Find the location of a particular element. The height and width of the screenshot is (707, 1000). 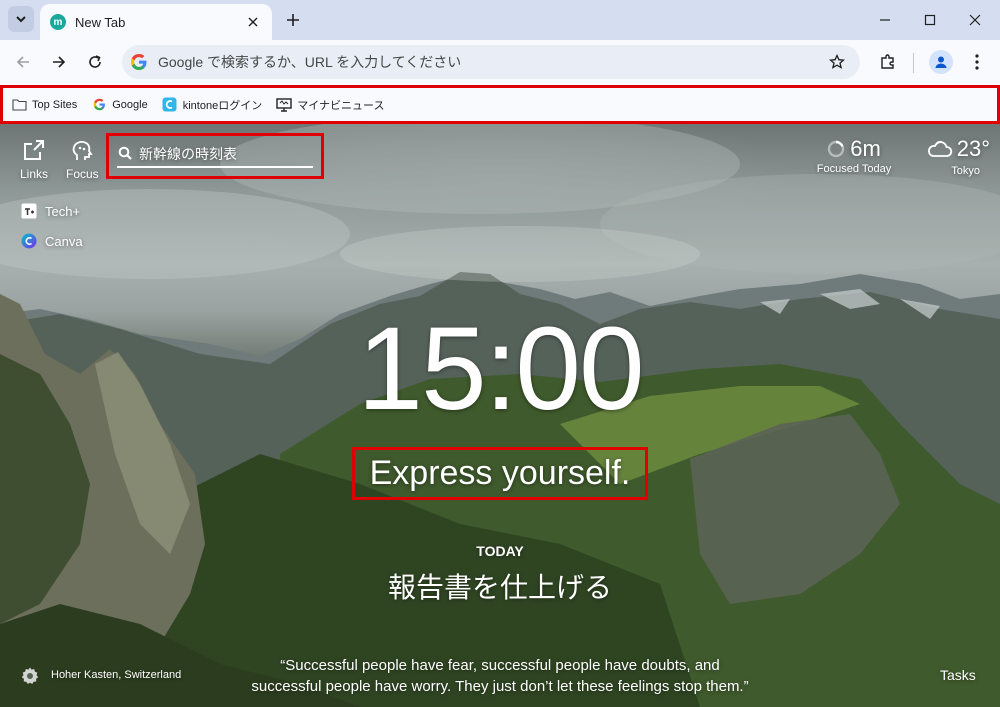

profile-avatar is located at coordinates (941, 62).